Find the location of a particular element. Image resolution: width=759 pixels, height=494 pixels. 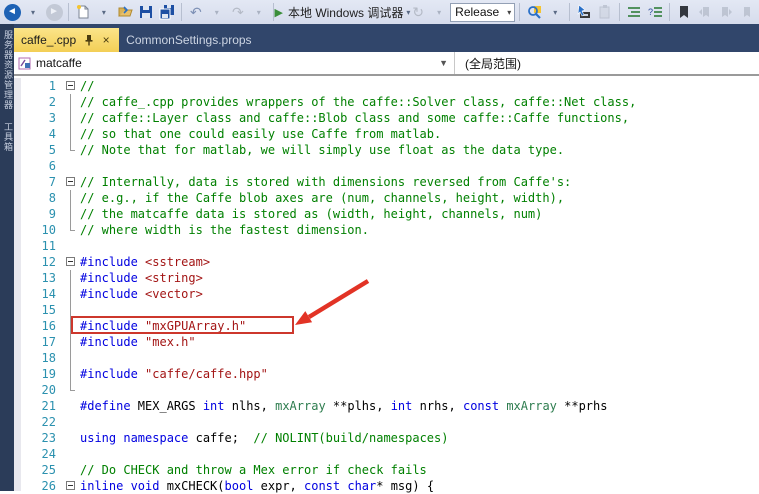

toggle-bookmark-button is located at coordinates (684, 12).